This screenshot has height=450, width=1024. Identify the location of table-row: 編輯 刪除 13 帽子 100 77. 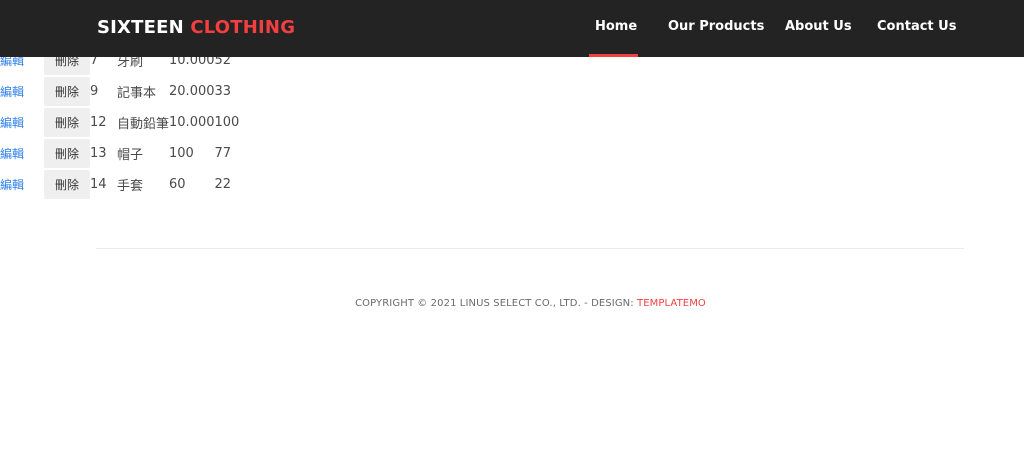
(127, 153).